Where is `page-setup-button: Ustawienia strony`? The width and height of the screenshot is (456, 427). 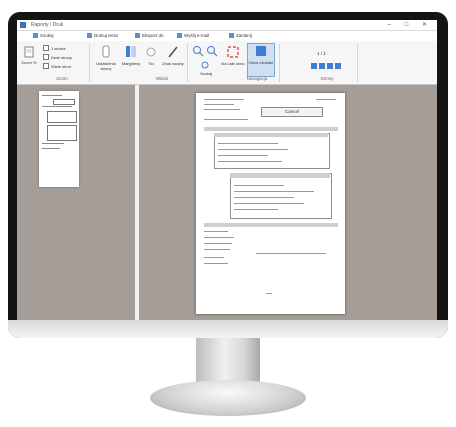
page-setup-button: Ustawienia strony is located at coordinates (106, 58).